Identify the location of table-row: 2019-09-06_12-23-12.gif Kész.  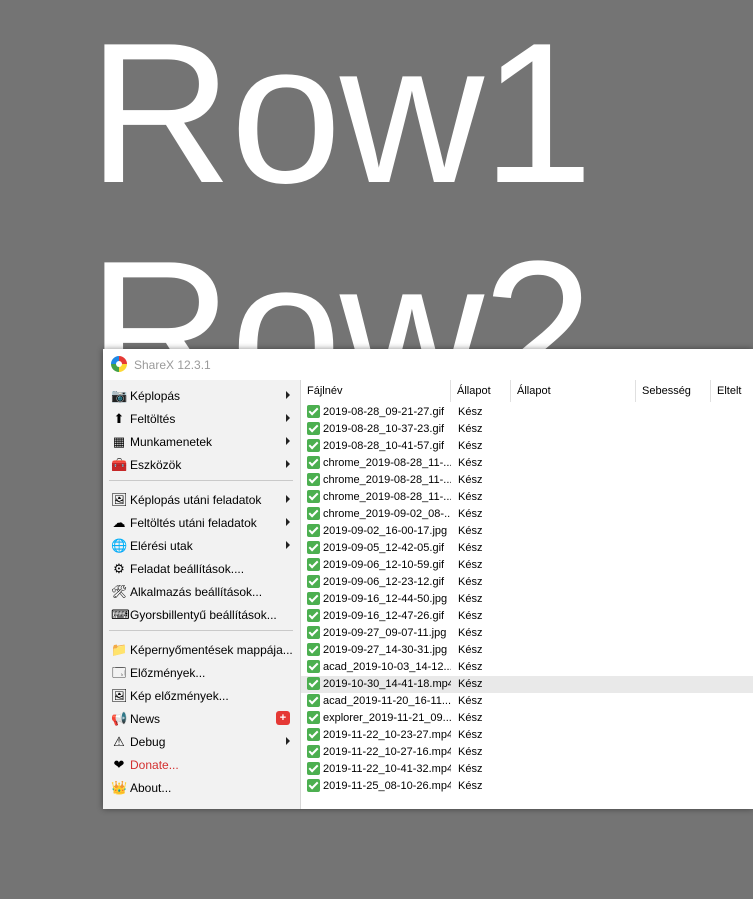
(527, 582).